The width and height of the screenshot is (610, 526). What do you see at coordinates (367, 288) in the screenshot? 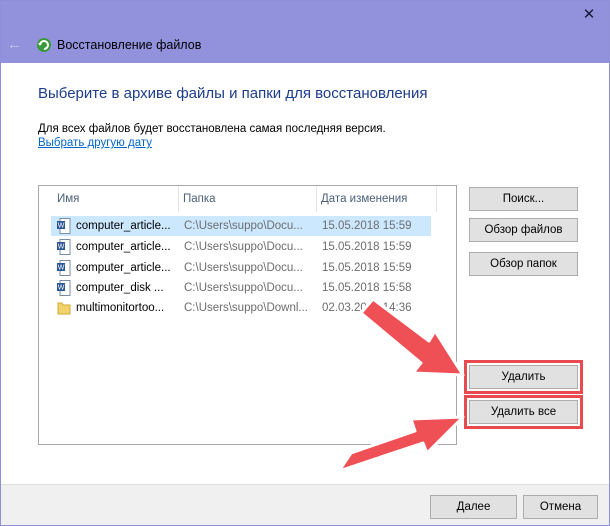
I see `file-date: 15.05.2018 15:58` at bounding box center [367, 288].